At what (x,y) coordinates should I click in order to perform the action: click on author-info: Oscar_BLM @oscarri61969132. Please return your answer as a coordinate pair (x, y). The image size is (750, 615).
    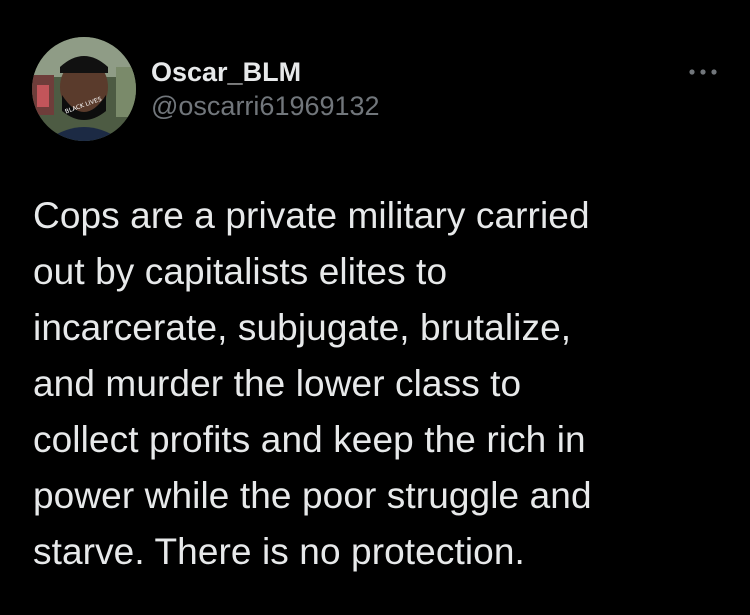
    Looking at the image, I should click on (265, 89).